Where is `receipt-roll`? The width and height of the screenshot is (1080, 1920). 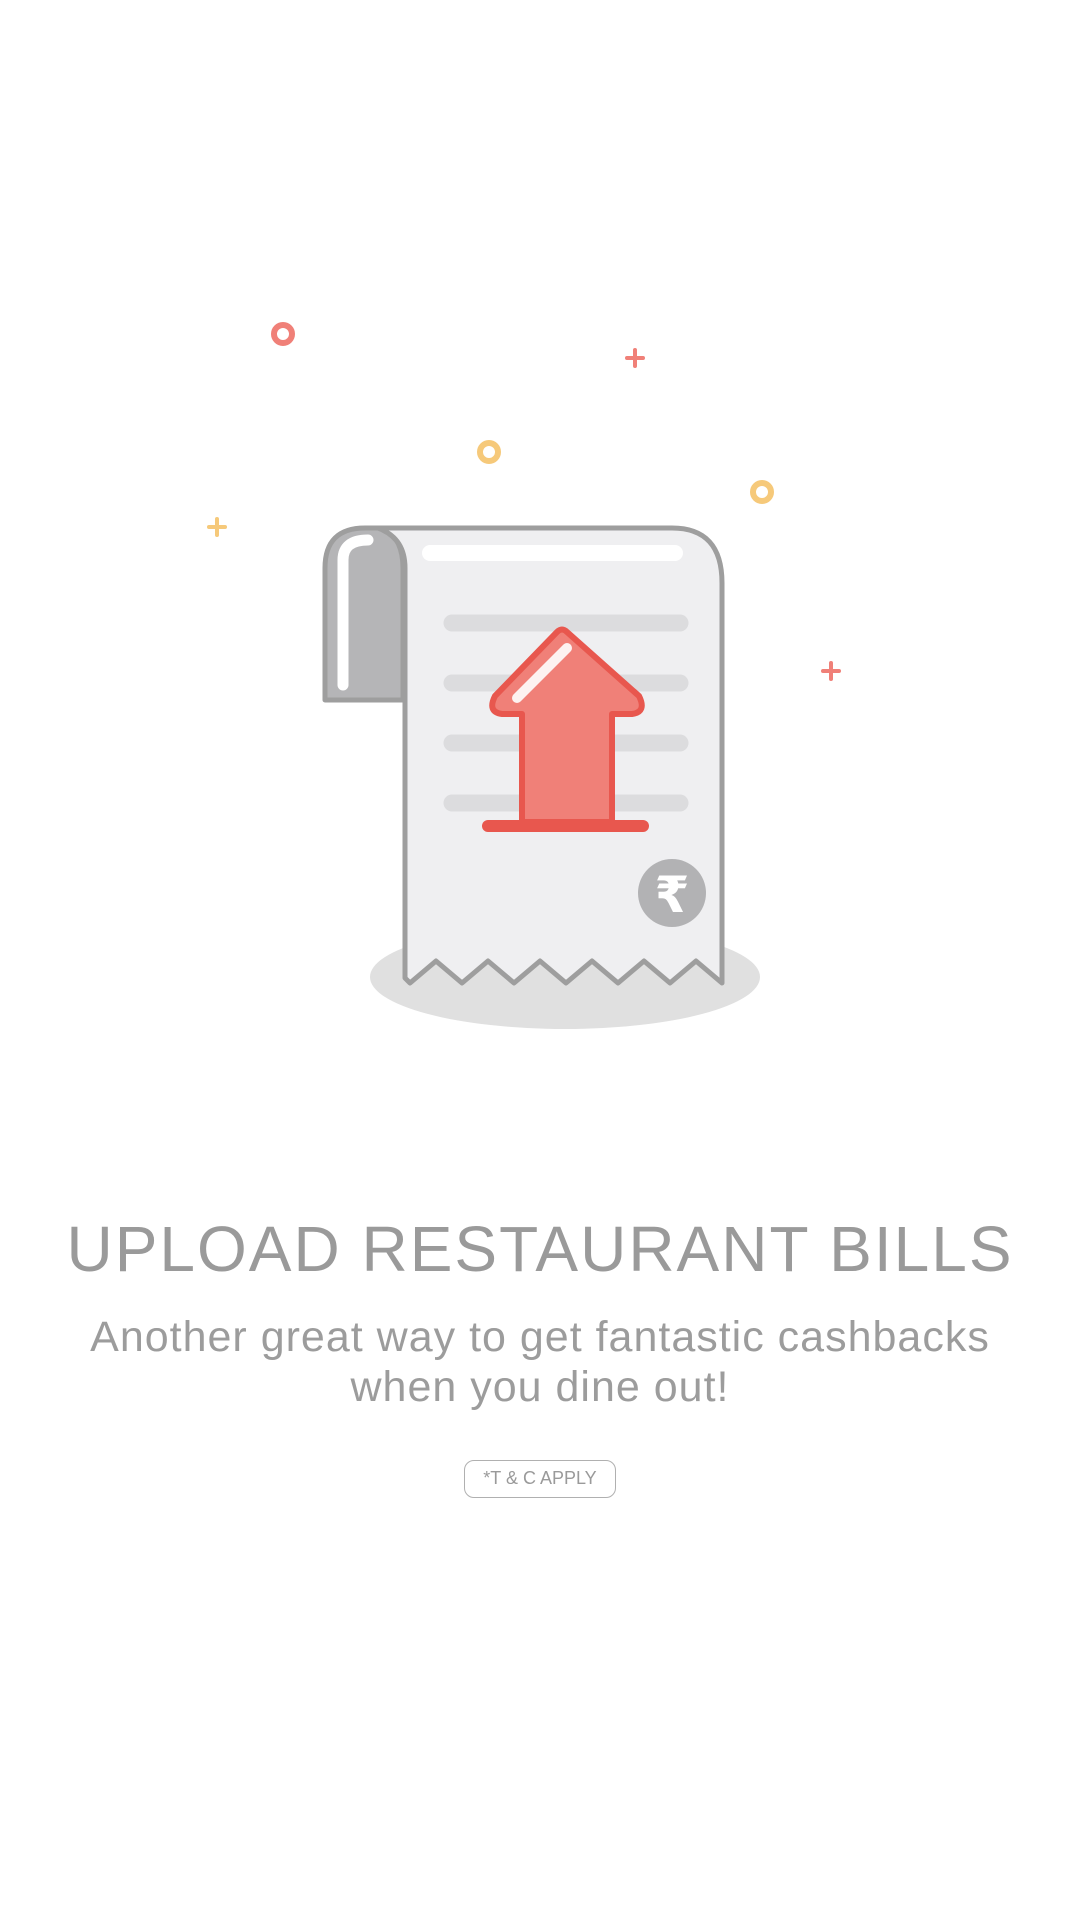
receipt-roll is located at coordinates (364, 614).